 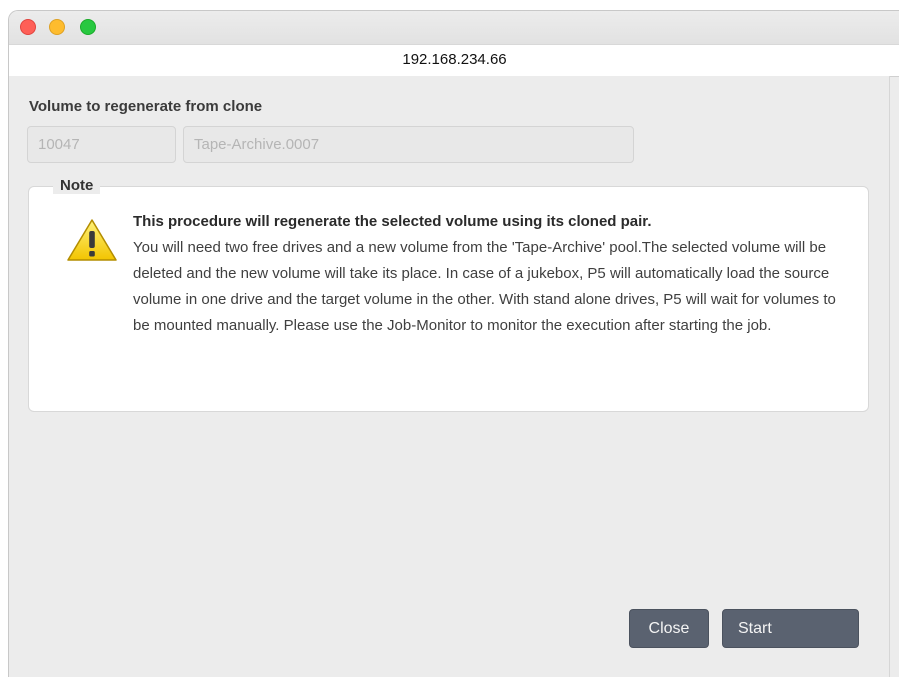 I want to click on note-legend: Note, so click(x=77, y=185).